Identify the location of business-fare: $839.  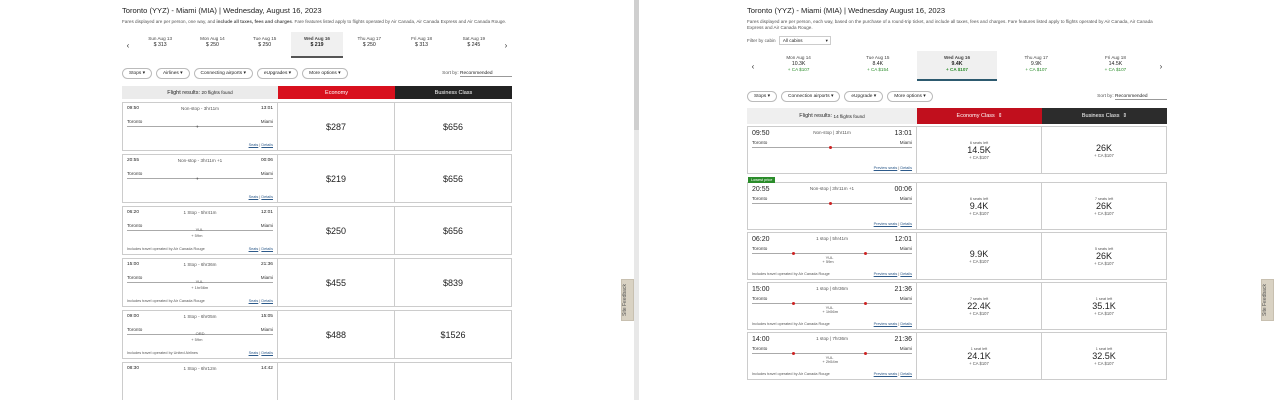
(452, 282).